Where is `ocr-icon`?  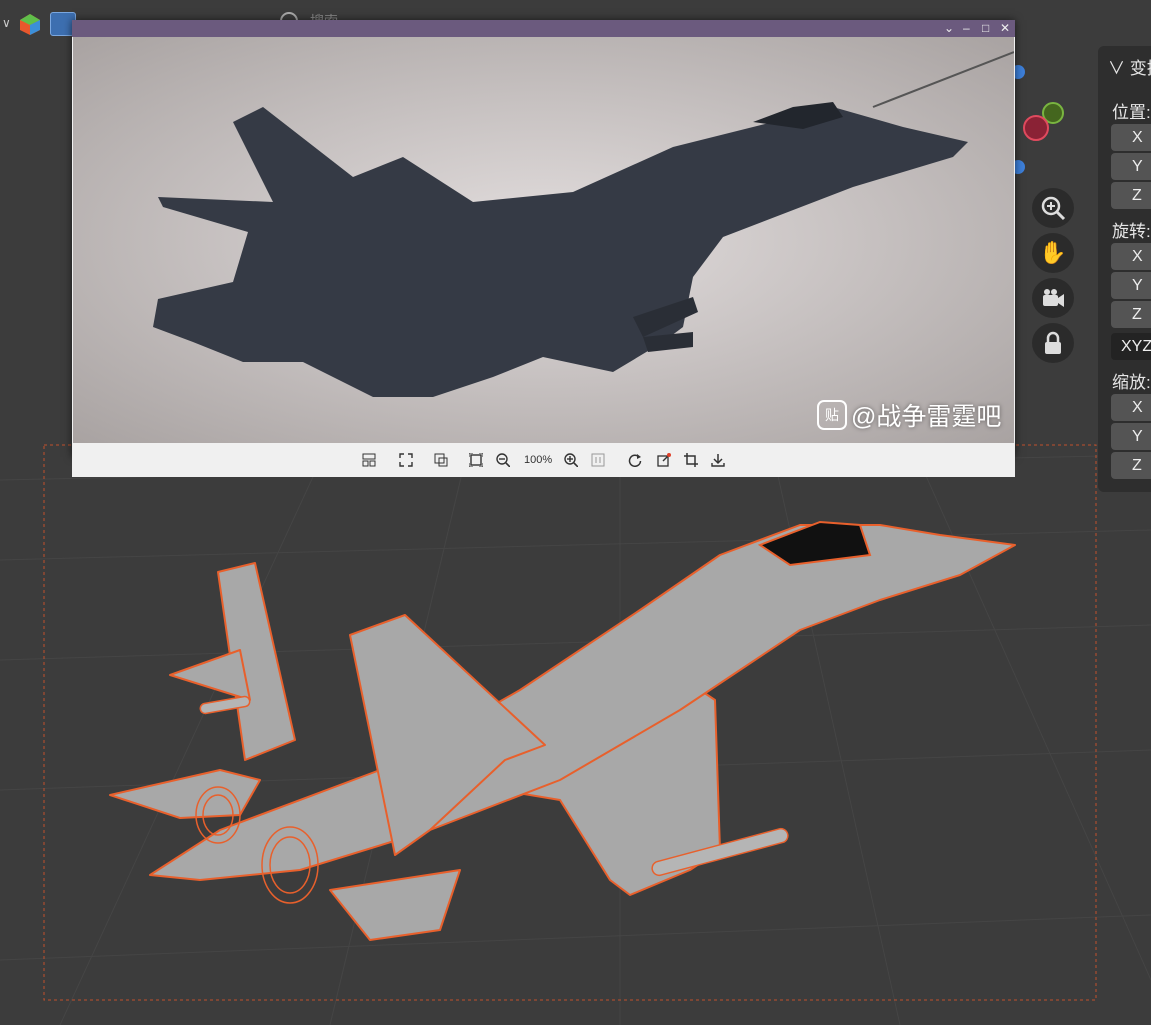 ocr-icon is located at coordinates (441, 460).